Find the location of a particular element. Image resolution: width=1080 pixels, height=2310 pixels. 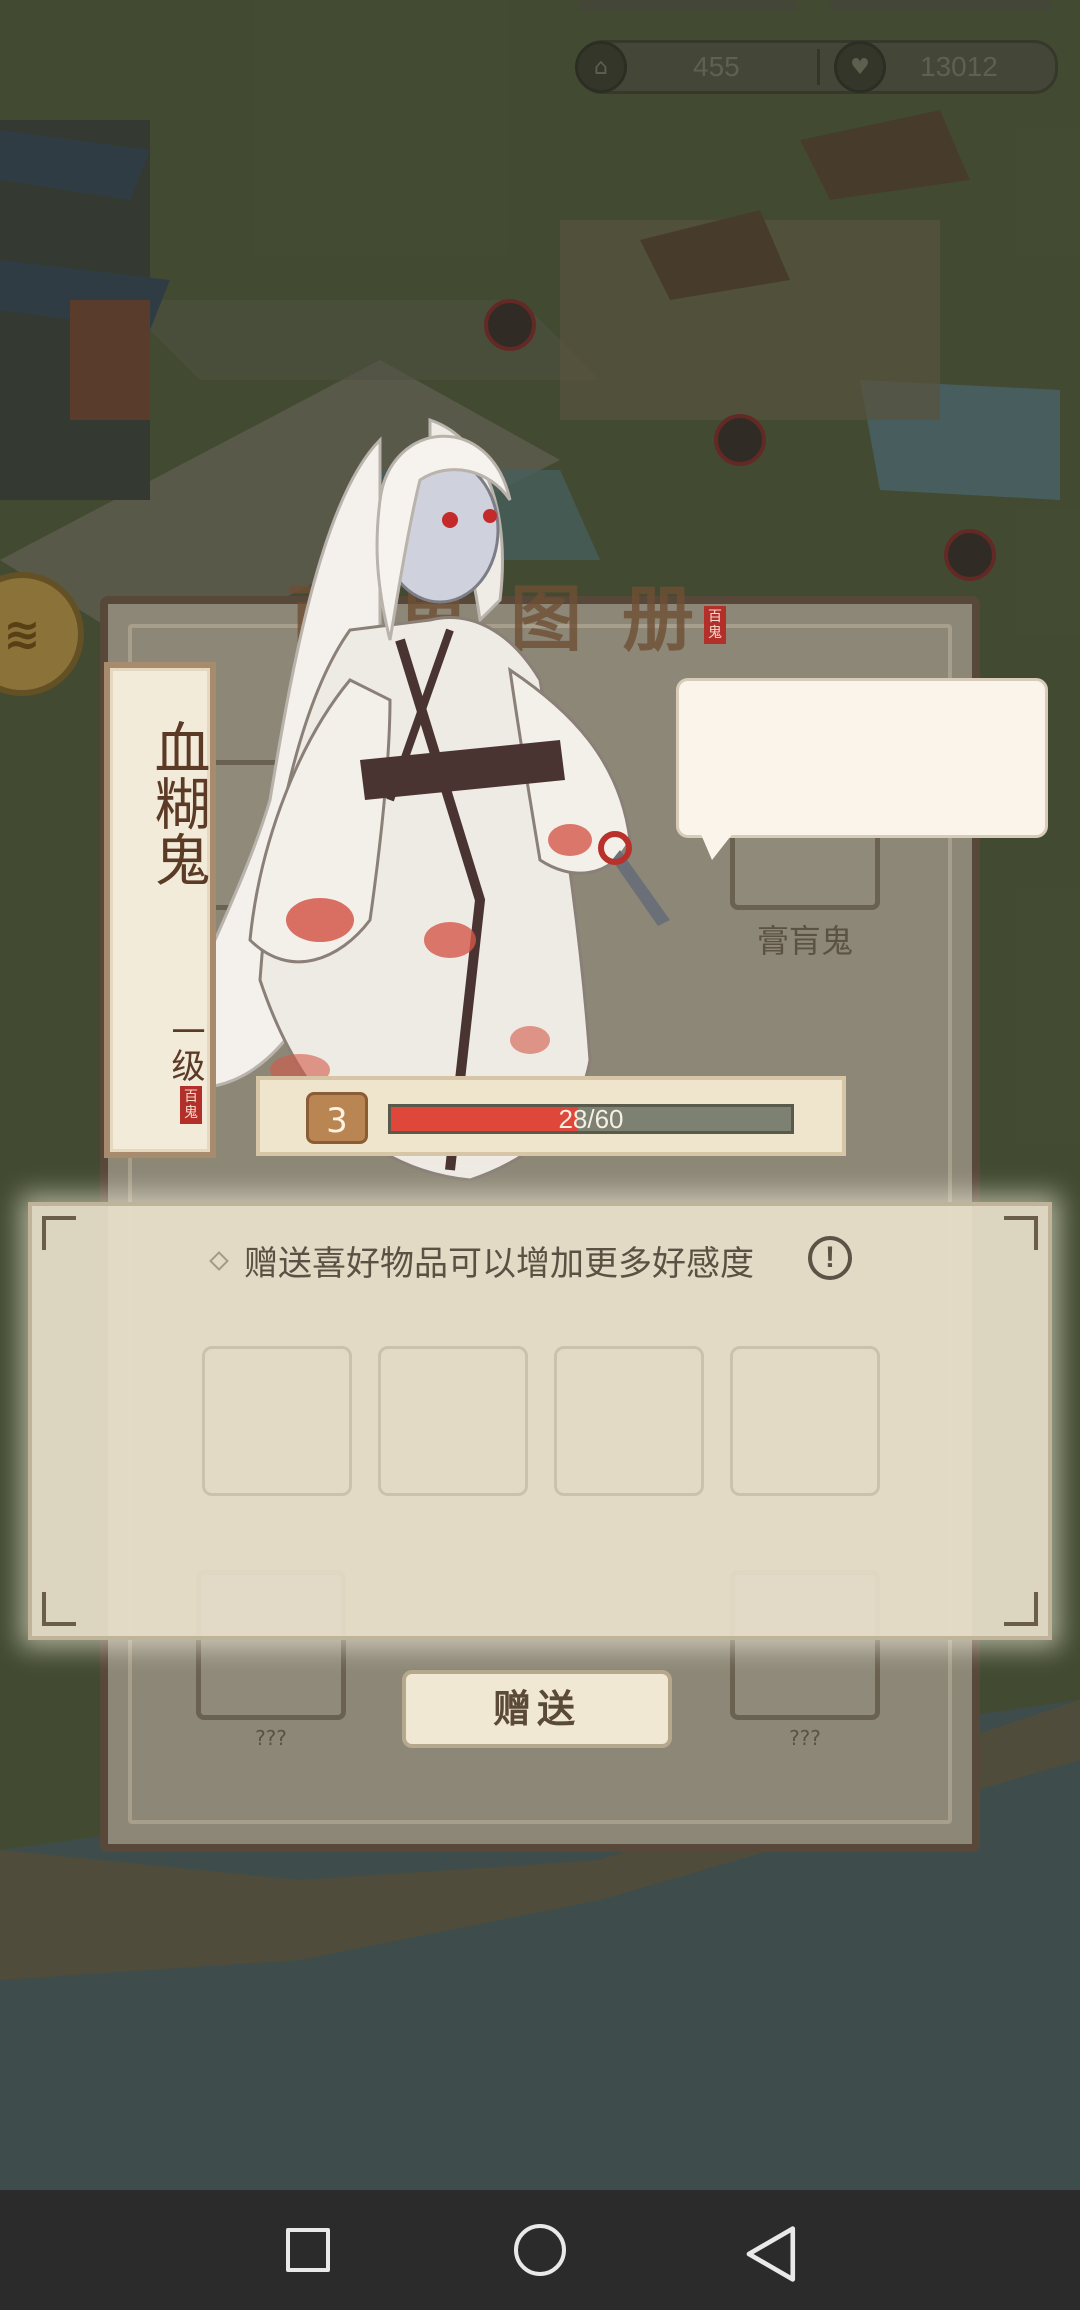

home-button is located at coordinates (540, 2250).